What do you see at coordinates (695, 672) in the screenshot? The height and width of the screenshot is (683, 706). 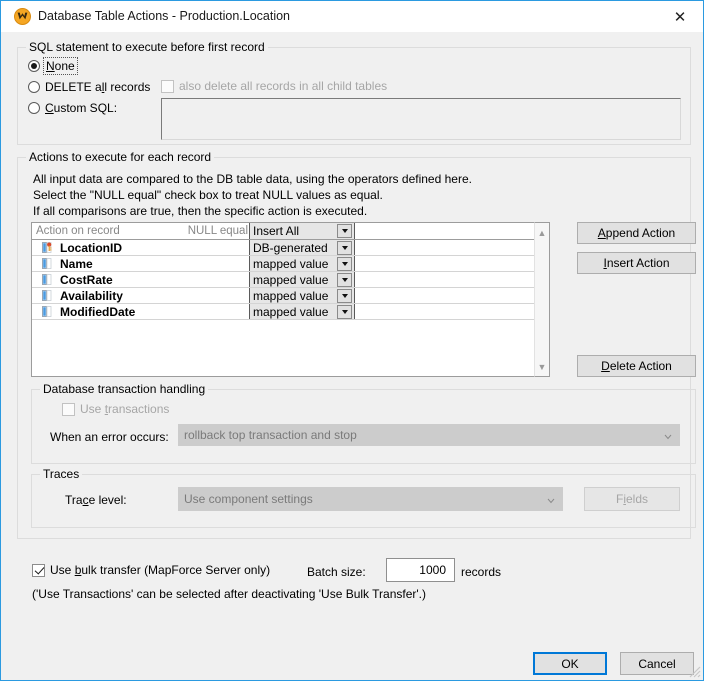 I see `resize-grip-icon` at bounding box center [695, 672].